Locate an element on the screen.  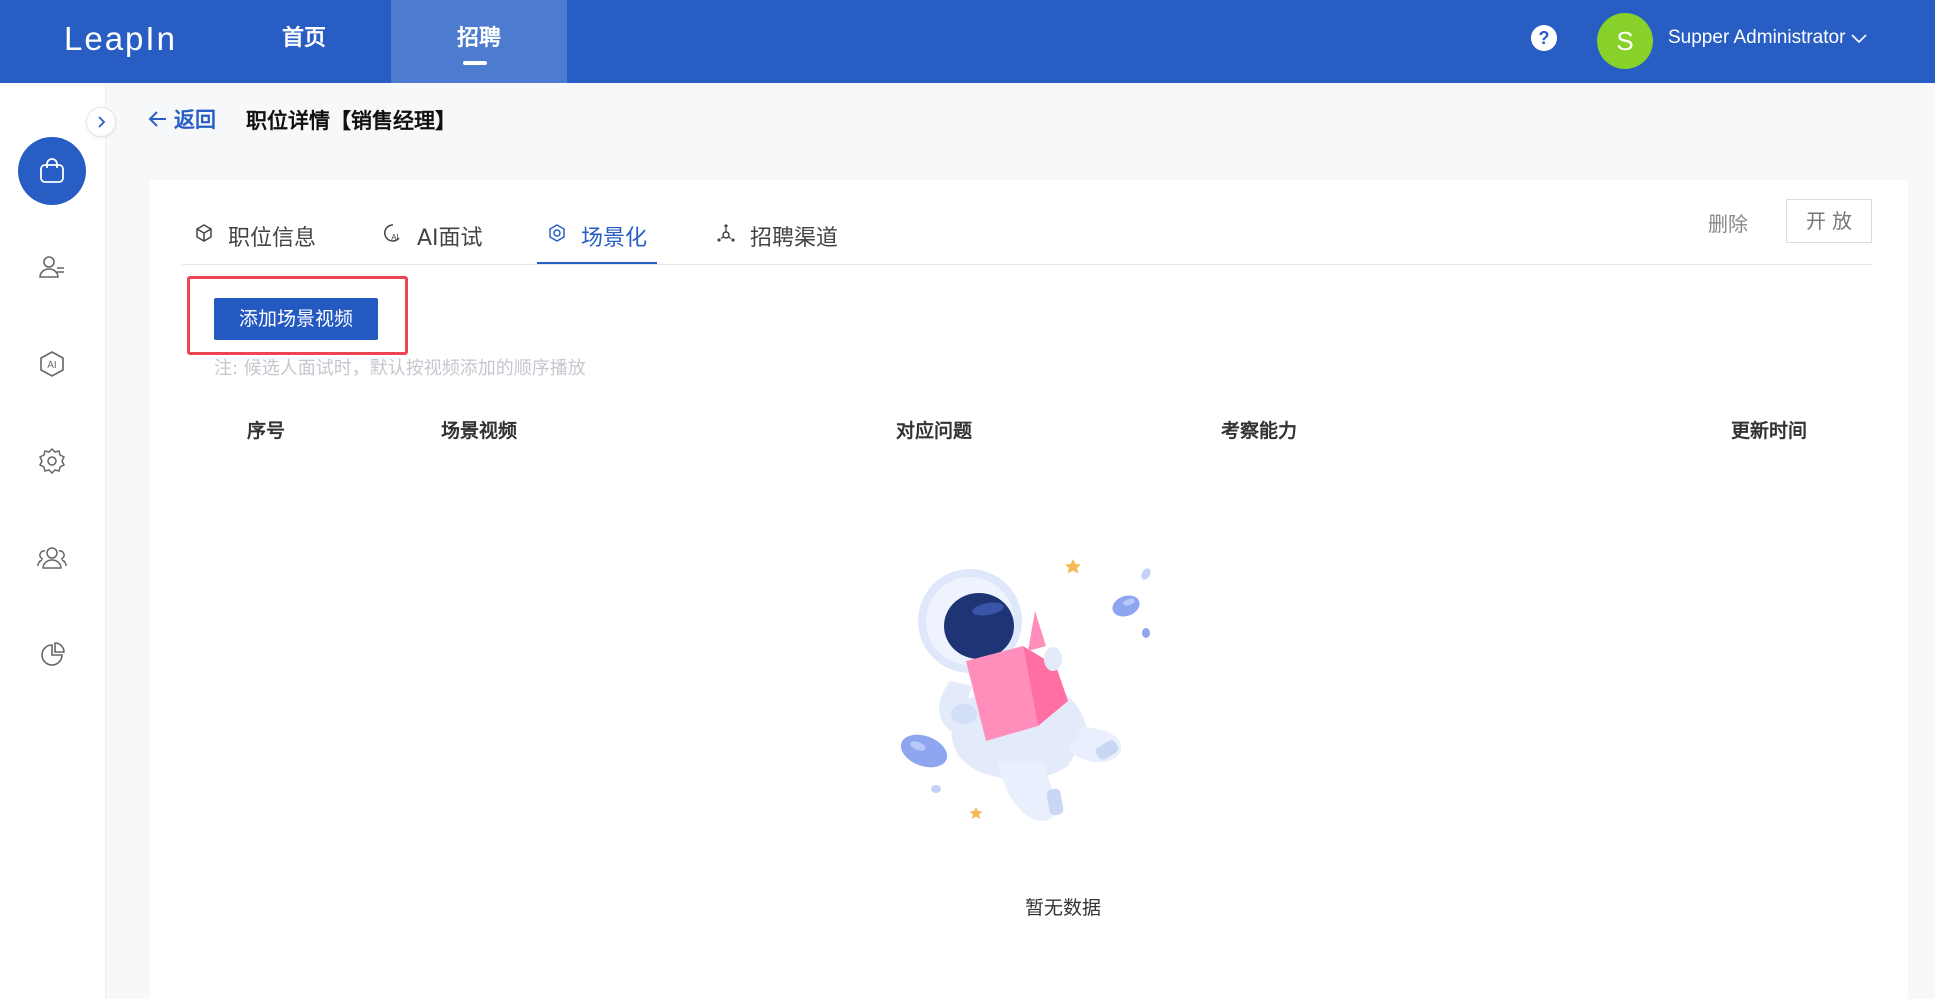
tab-channels: 招聘渠道 is located at coordinates (777, 236).